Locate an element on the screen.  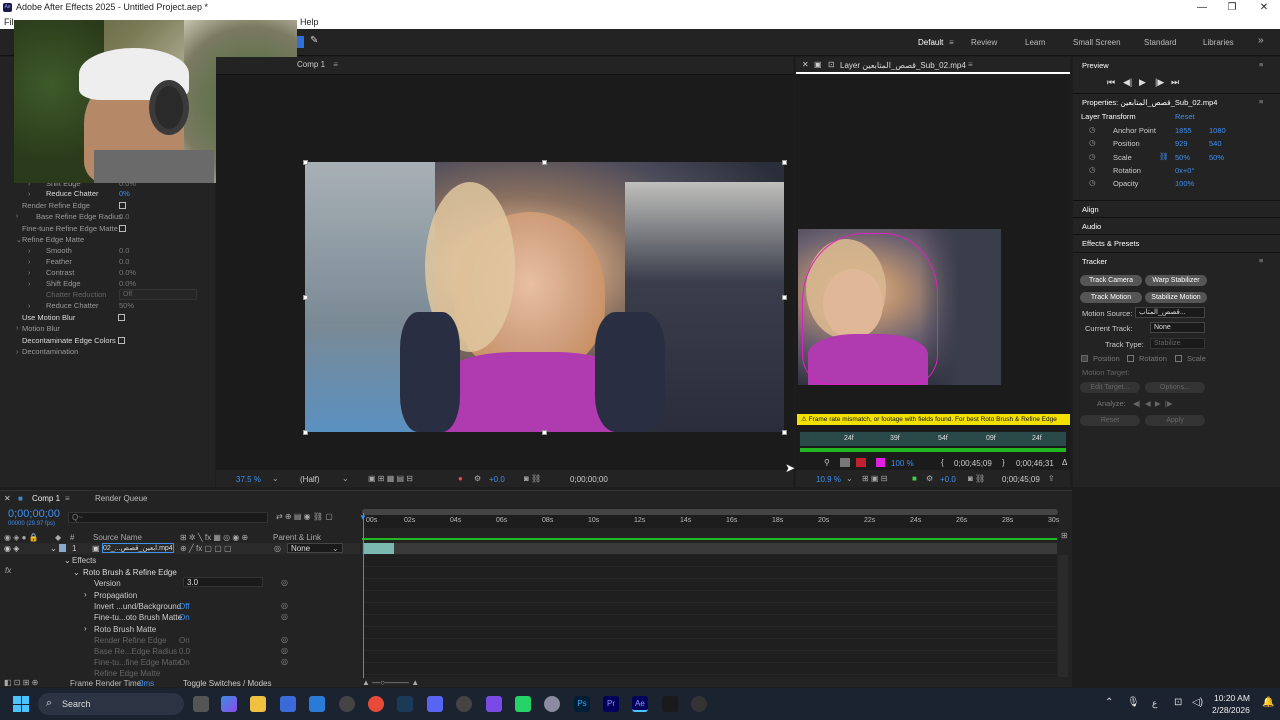
comp-footage-frame is located at coordinates (544, 297).